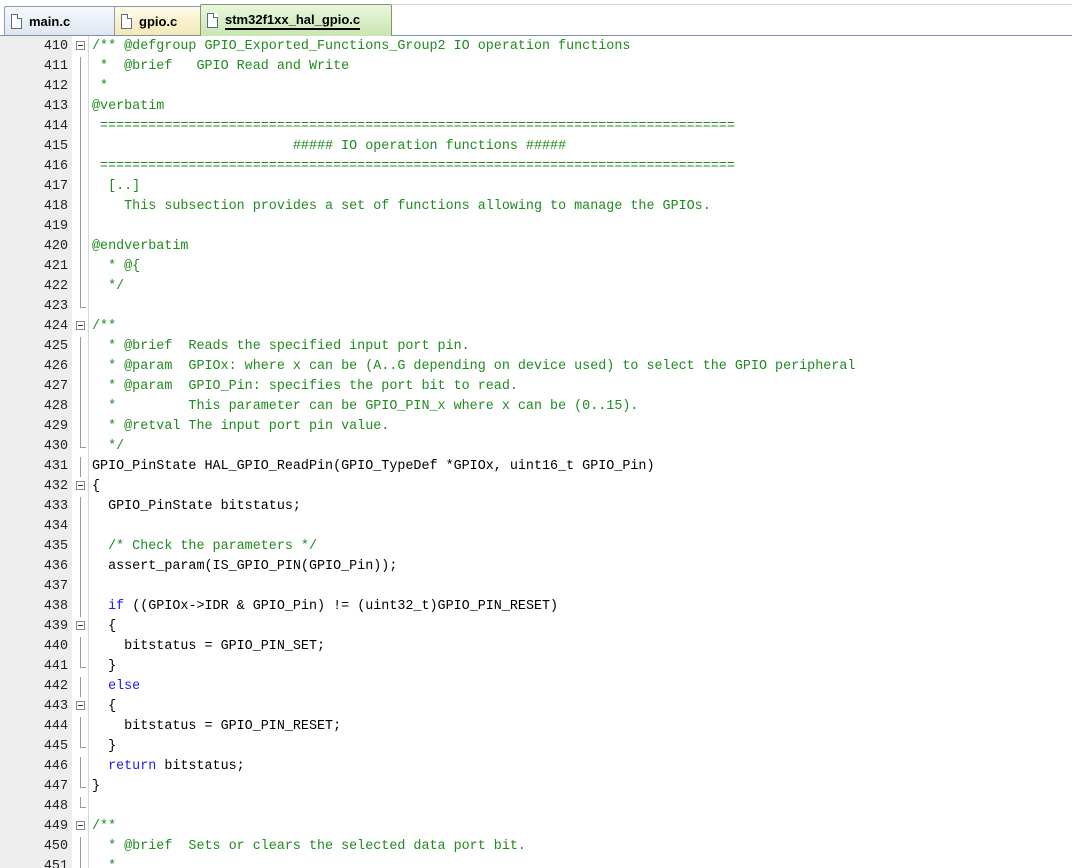 This screenshot has height=868, width=1072. Describe the element at coordinates (55, 546) in the screenshot. I see `line-number: 435` at that location.